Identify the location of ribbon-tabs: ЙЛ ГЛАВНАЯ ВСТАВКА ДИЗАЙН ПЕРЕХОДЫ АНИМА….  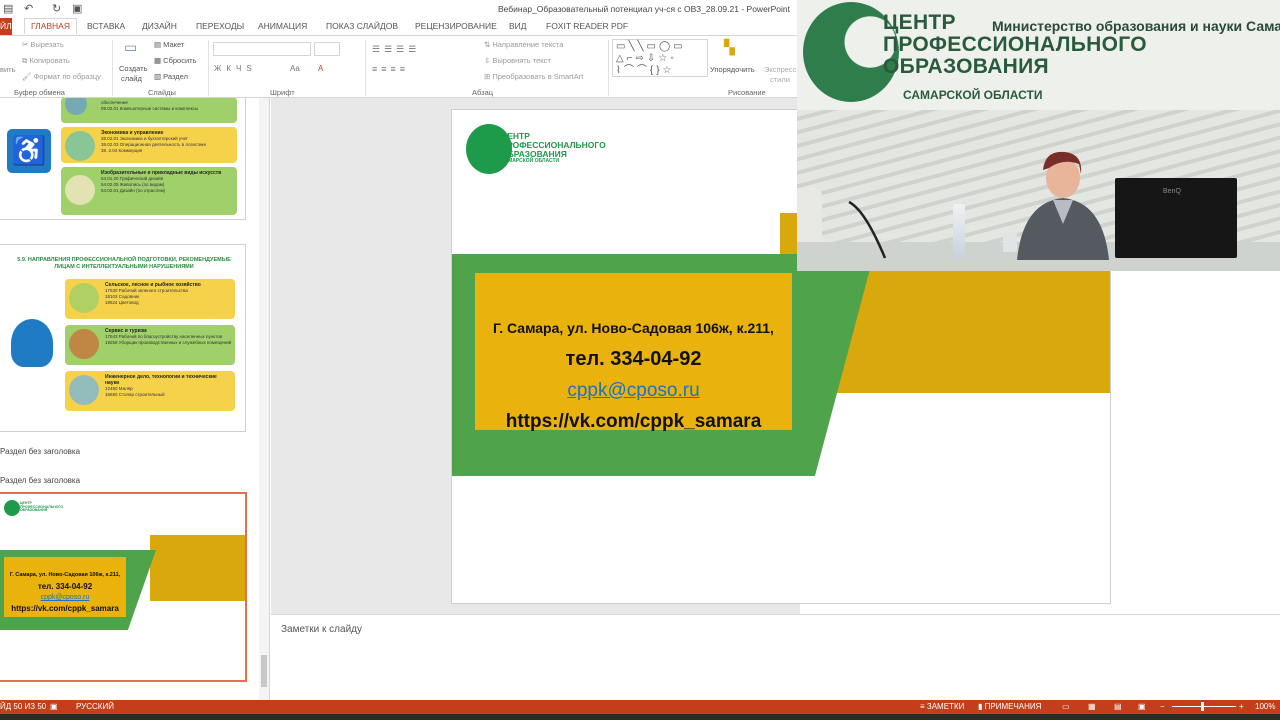
(400, 26).